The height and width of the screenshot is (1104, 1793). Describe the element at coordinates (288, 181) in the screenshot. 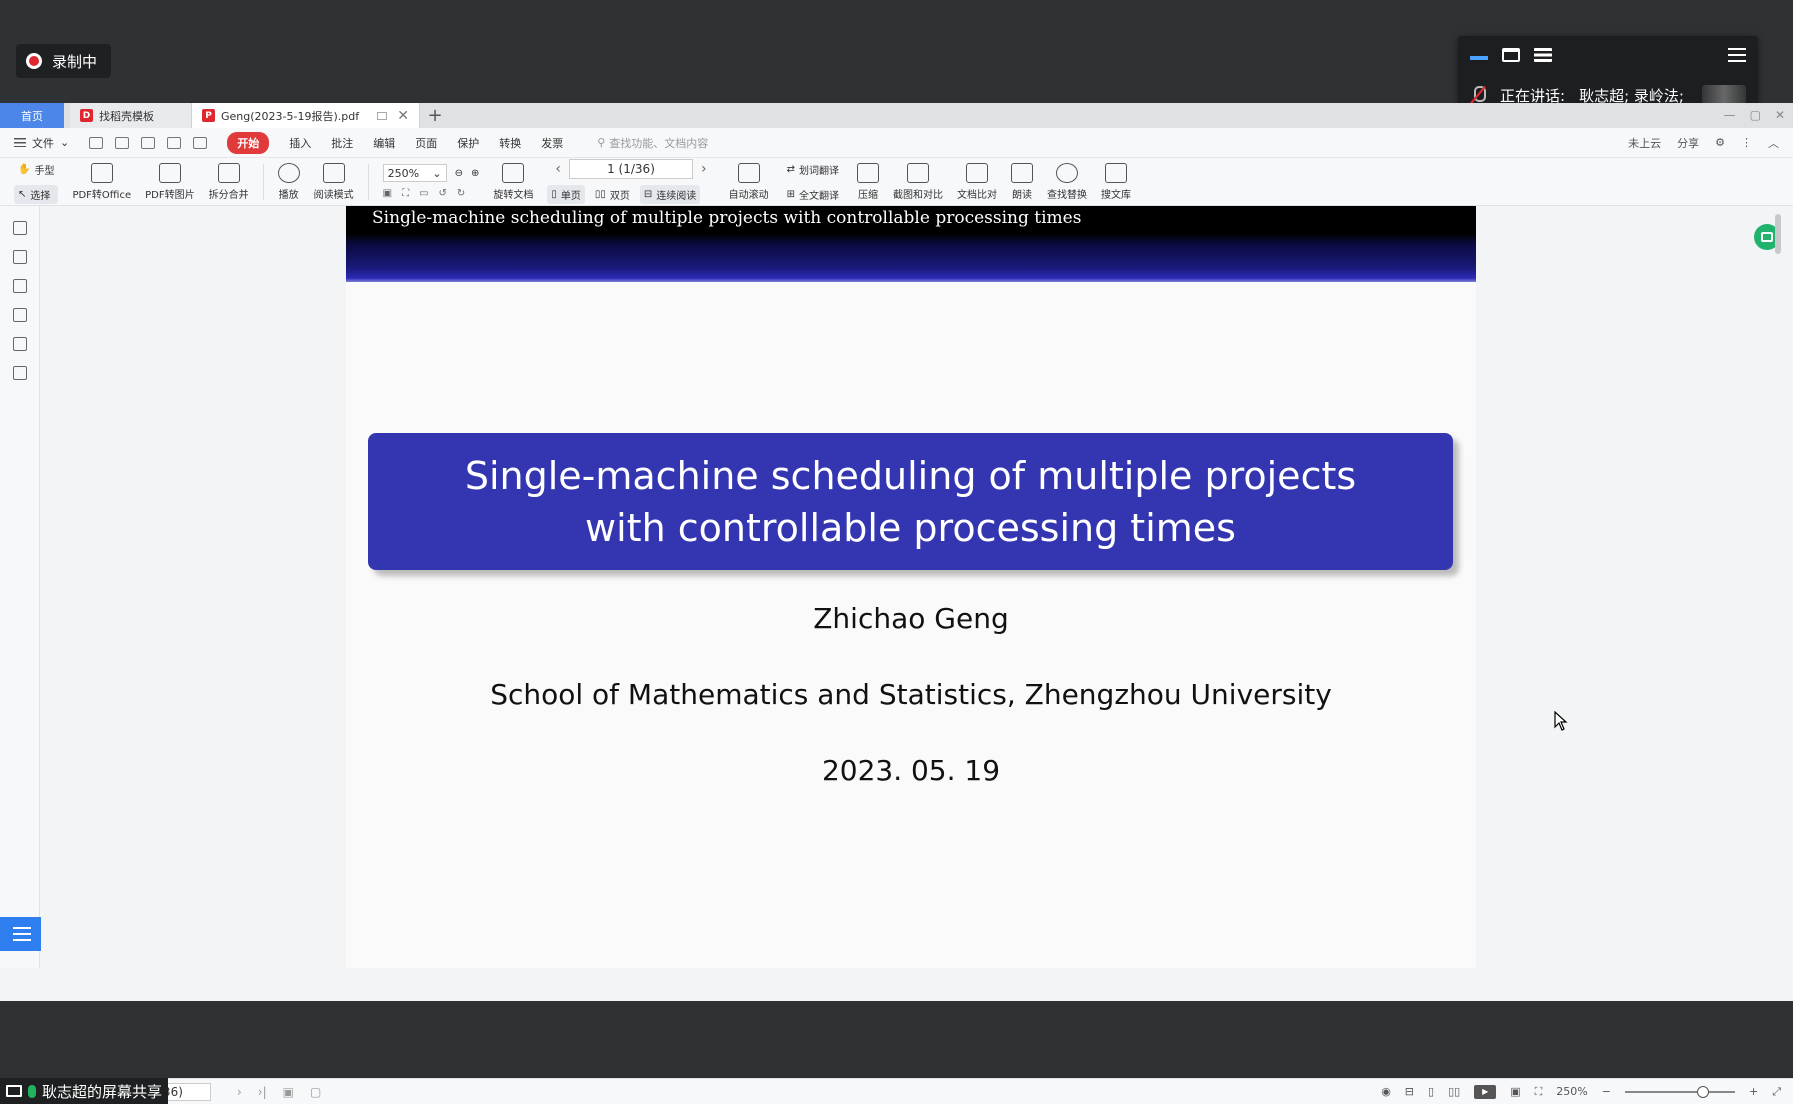

I see `play-button: 播放` at that location.